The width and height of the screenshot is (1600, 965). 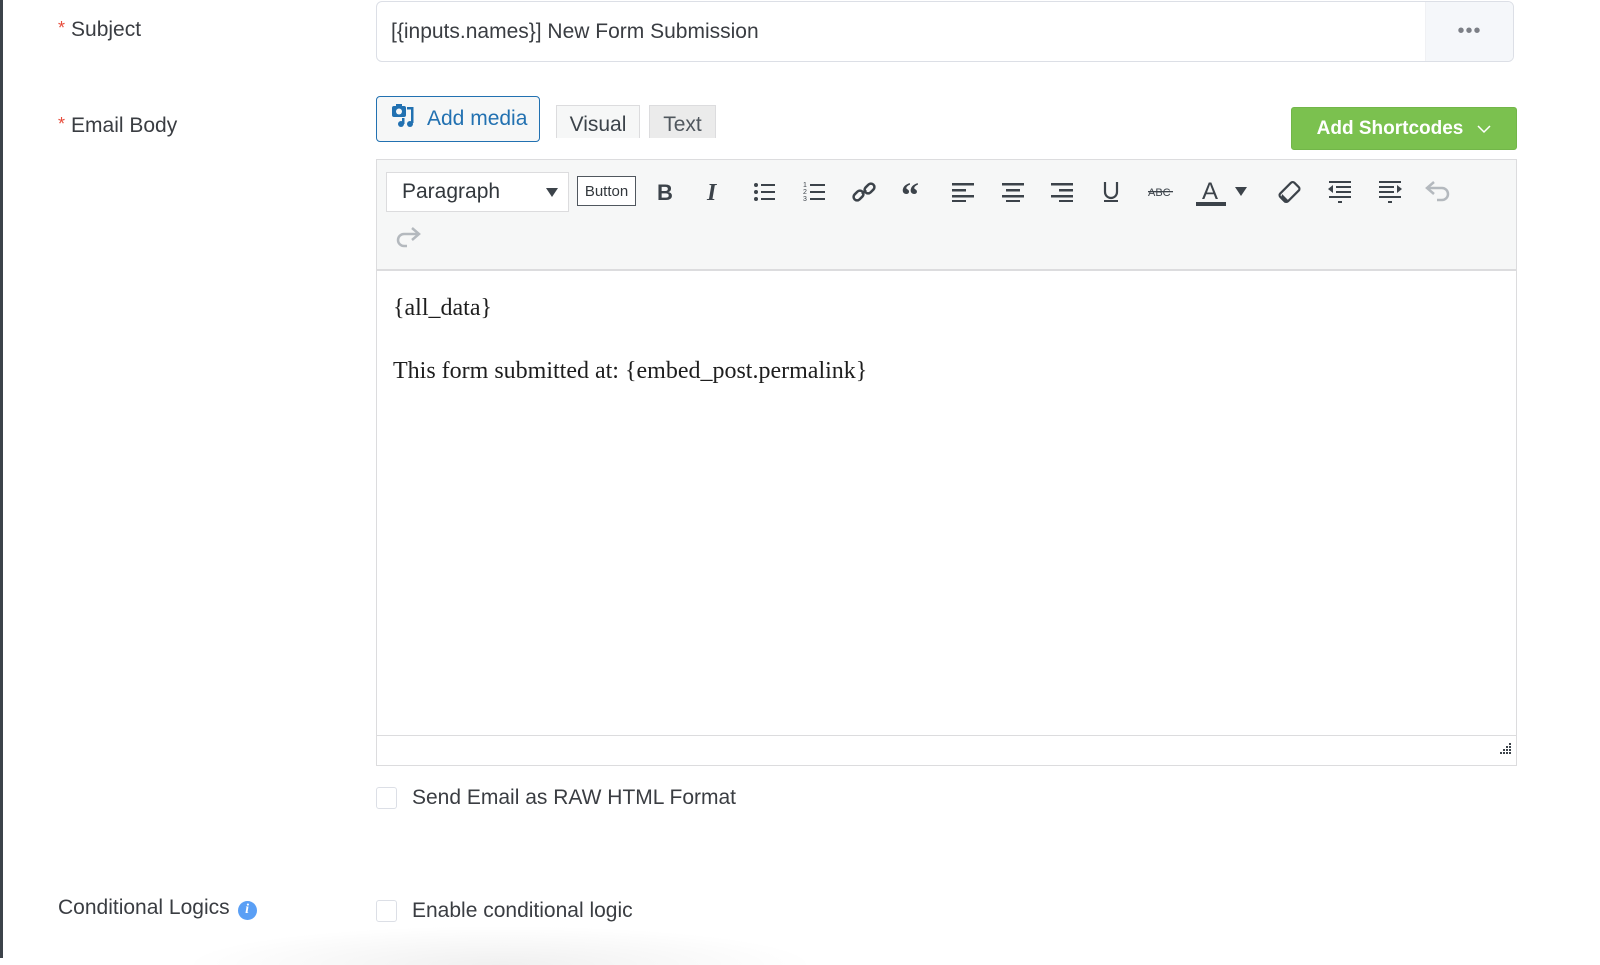 I want to click on subject-label-text: Subject, so click(x=106, y=29).